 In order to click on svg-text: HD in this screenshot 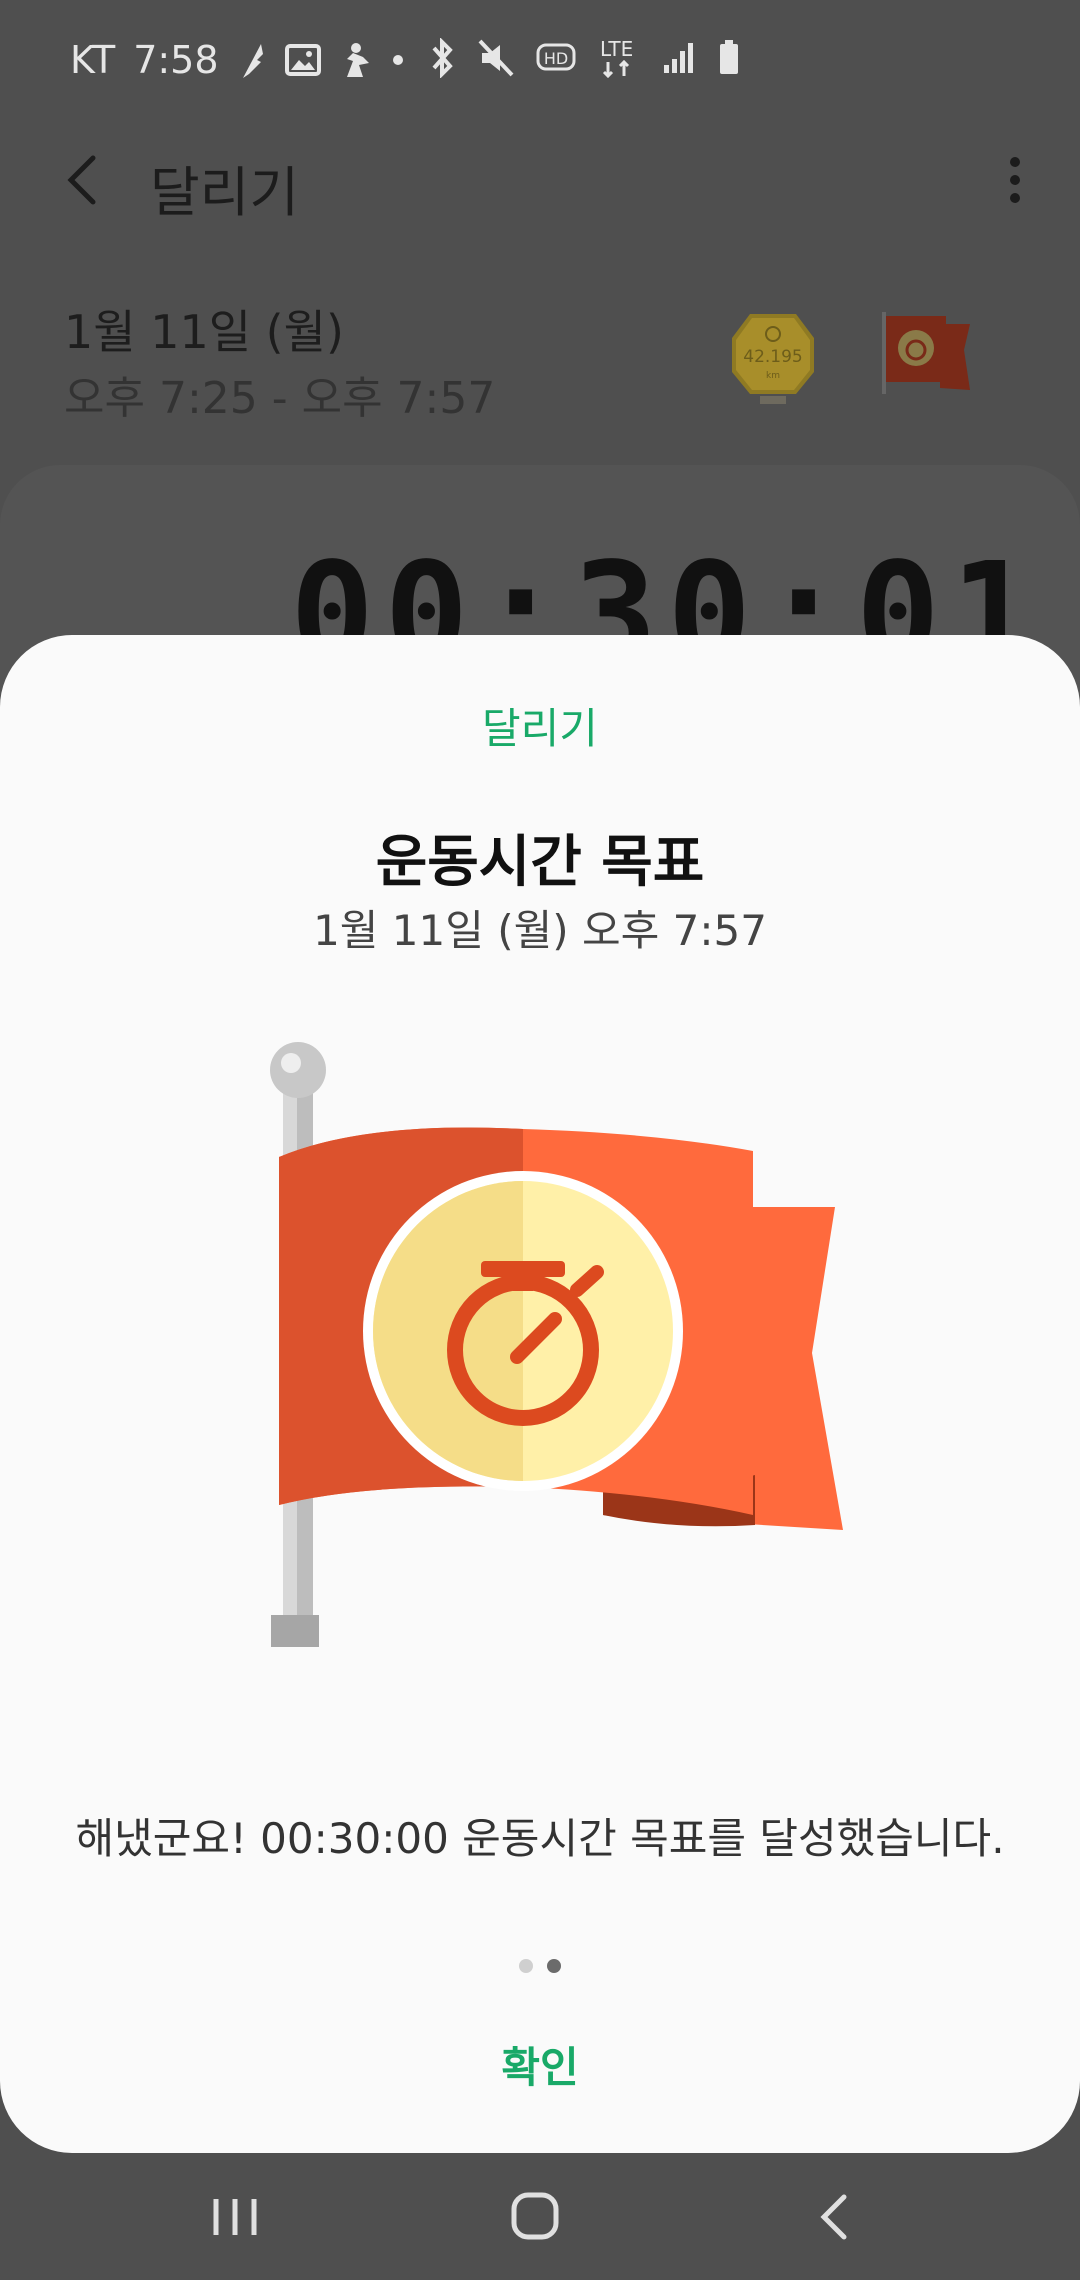, I will do `click(556, 58)`.